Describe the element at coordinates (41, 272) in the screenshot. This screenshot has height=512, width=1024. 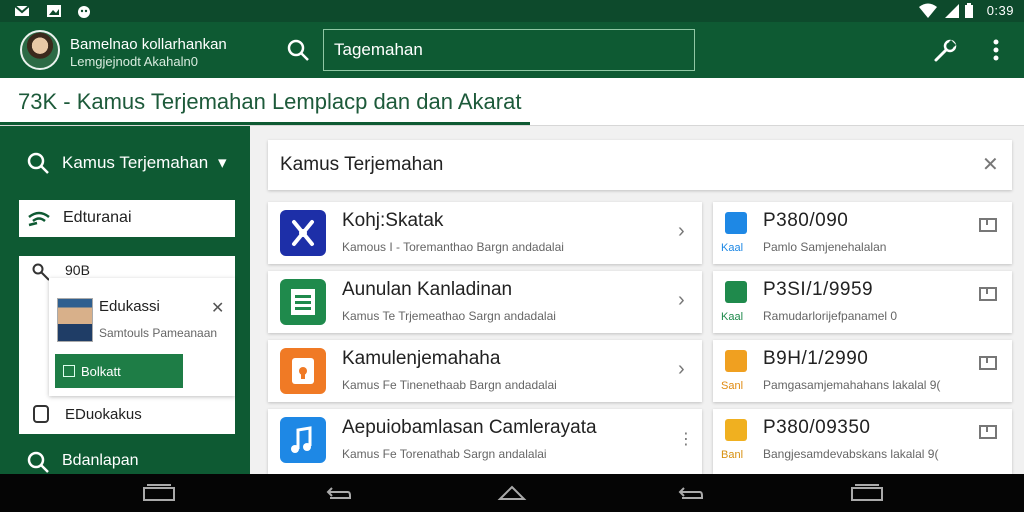
I see `key-icon` at that location.